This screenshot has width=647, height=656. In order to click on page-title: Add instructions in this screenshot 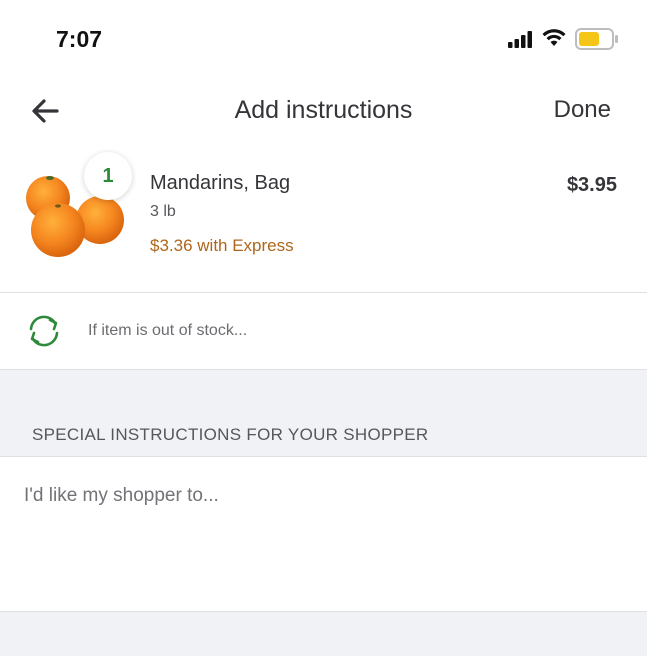, I will do `click(323, 110)`.